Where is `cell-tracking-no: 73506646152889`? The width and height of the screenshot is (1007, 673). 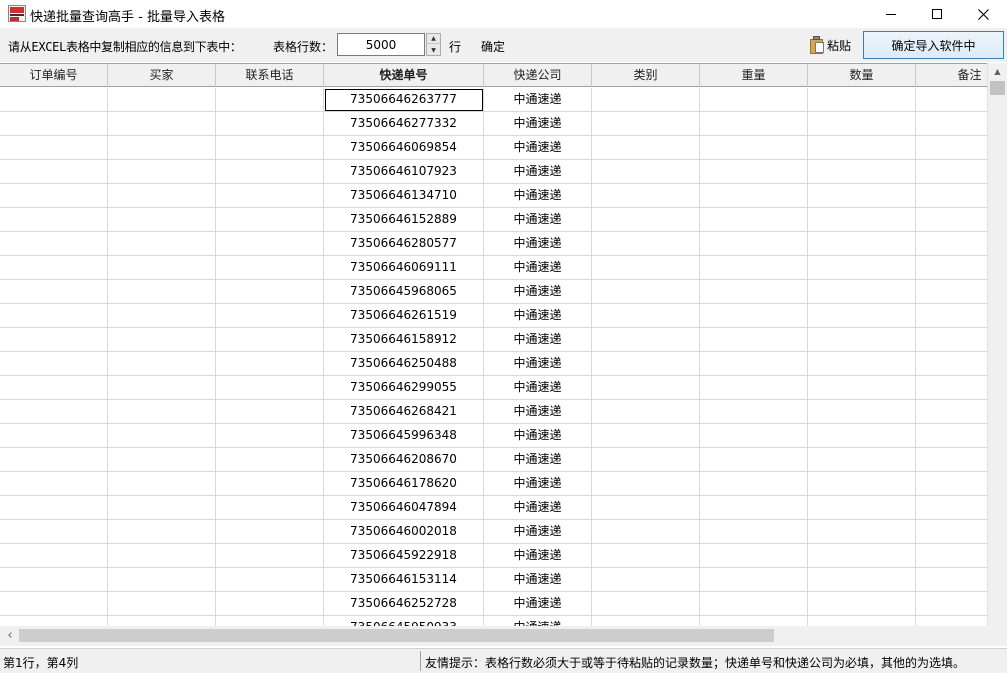 cell-tracking-no: 73506646152889 is located at coordinates (404, 220).